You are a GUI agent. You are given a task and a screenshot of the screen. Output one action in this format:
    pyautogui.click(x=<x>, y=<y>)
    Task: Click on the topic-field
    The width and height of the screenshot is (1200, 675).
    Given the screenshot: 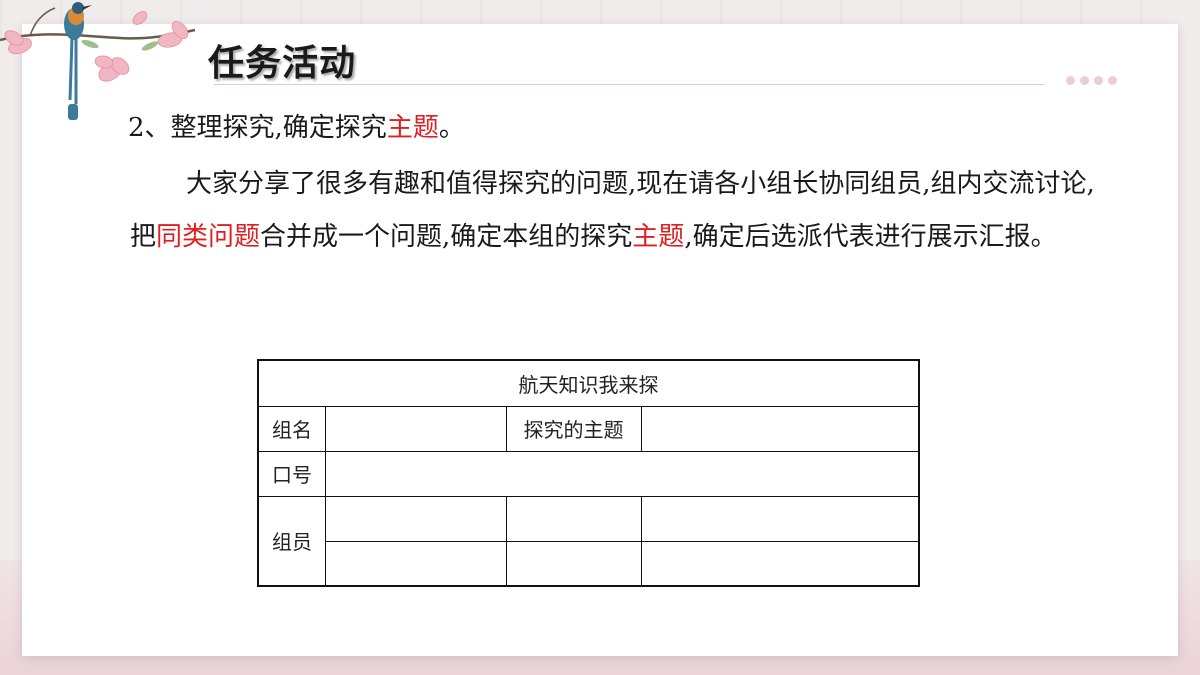 What is the action you would take?
    pyautogui.click(x=780, y=429)
    